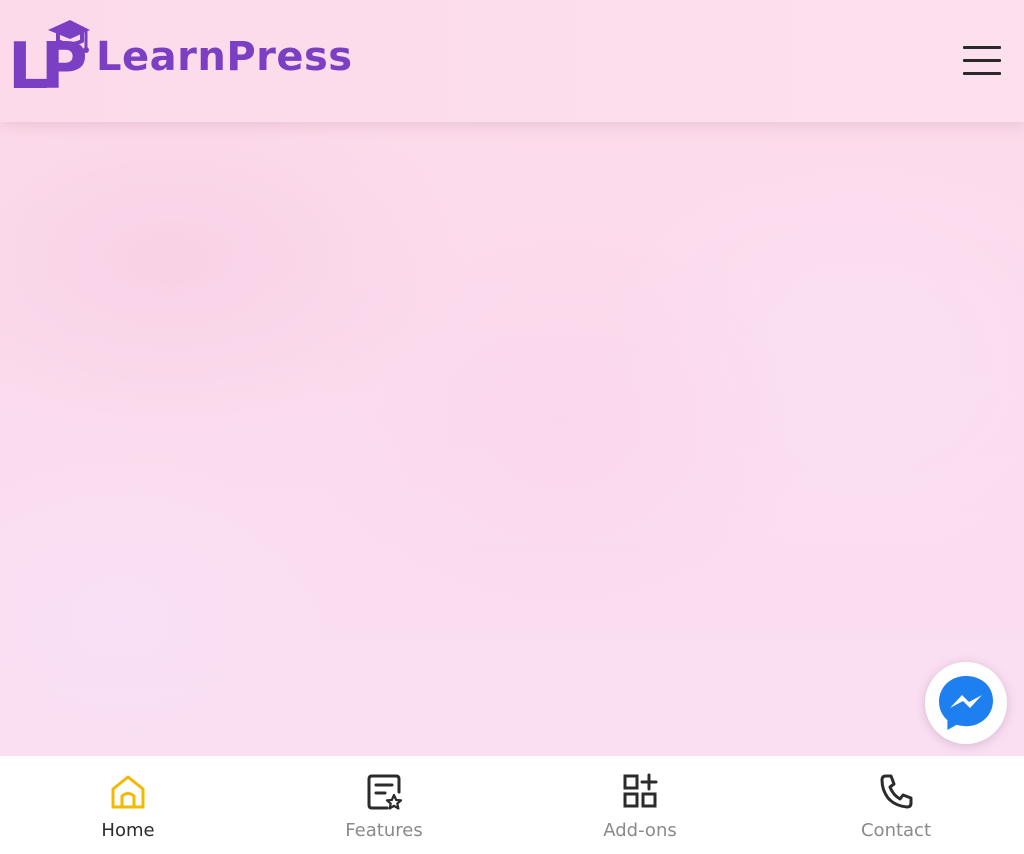 This screenshot has height=854, width=1024. Describe the element at coordinates (896, 791) in the screenshot. I see `phone-icon` at that location.